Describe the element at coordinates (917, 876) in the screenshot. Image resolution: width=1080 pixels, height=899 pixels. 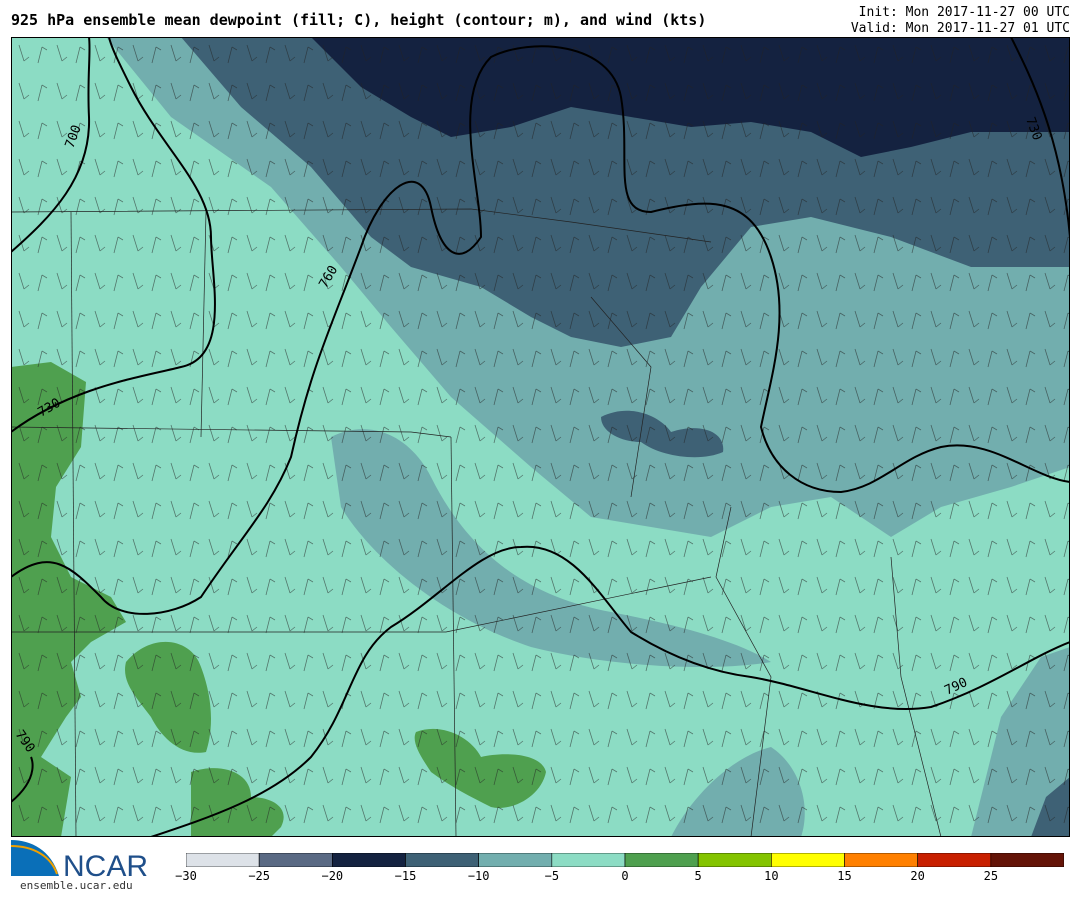
I see `colorbar-tick-label: 20` at that location.